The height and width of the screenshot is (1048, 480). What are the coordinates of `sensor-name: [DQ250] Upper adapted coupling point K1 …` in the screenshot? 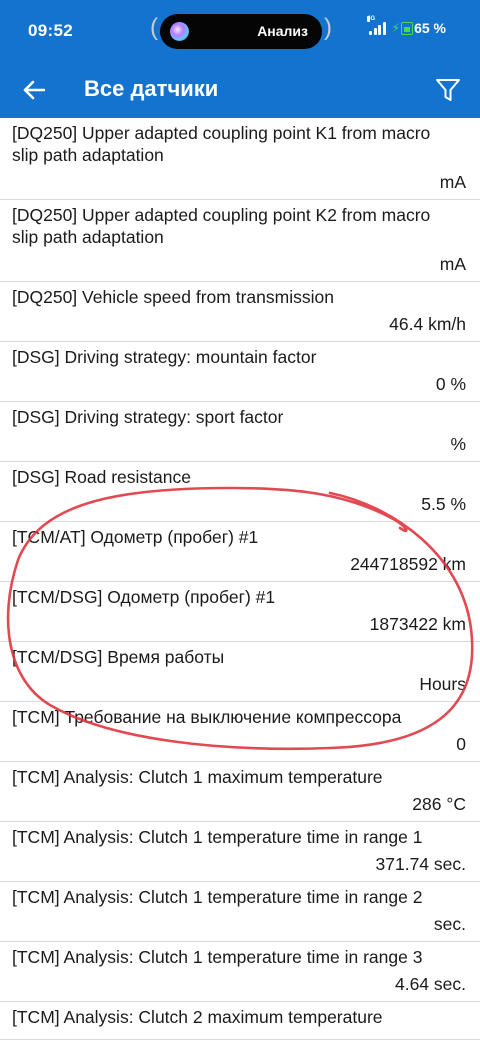 It's located at (221, 144).